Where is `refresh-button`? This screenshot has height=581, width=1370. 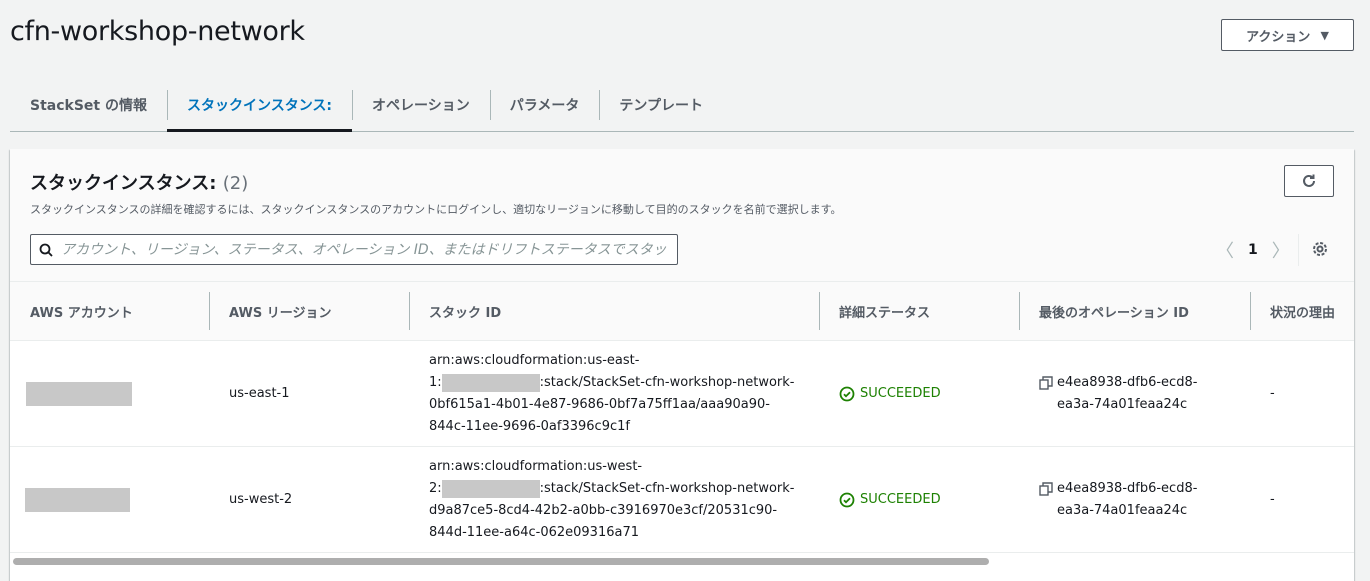
refresh-button is located at coordinates (1309, 181).